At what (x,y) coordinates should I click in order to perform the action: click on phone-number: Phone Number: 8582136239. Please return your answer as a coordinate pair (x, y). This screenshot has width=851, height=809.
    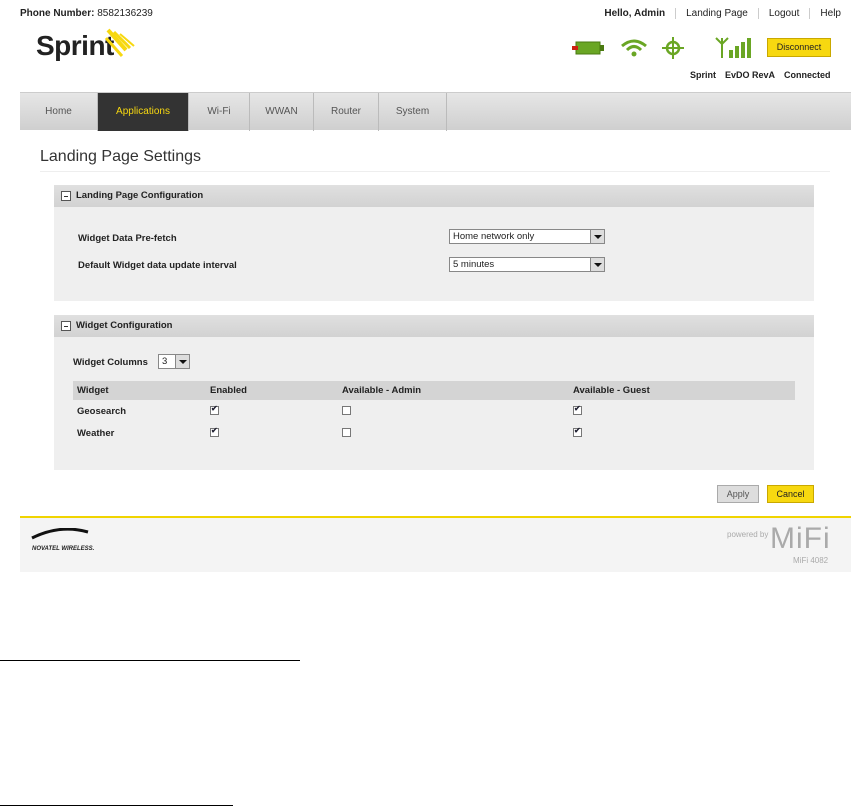
    Looking at the image, I should click on (86, 13).